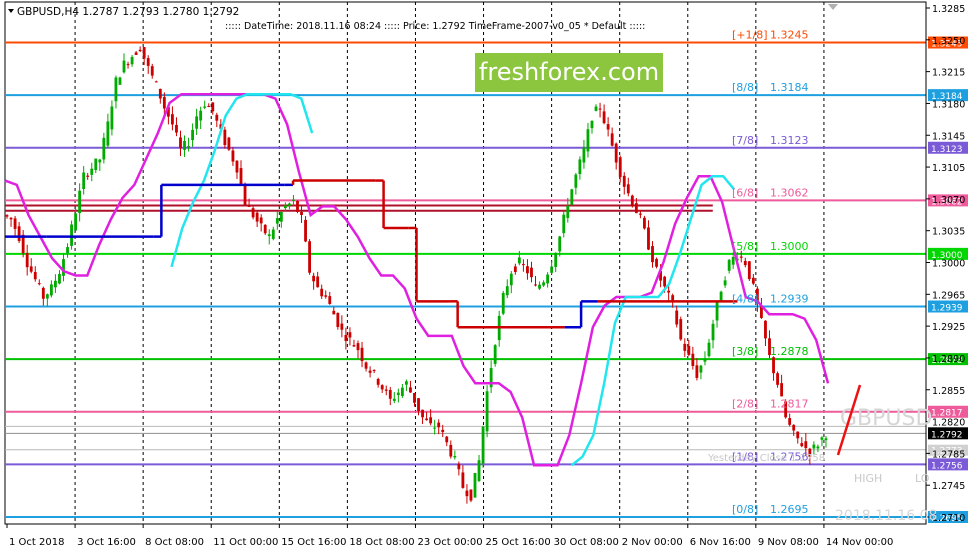 The image size is (970, 559). I want to click on y-tick-label: 1.2820, so click(948, 423).